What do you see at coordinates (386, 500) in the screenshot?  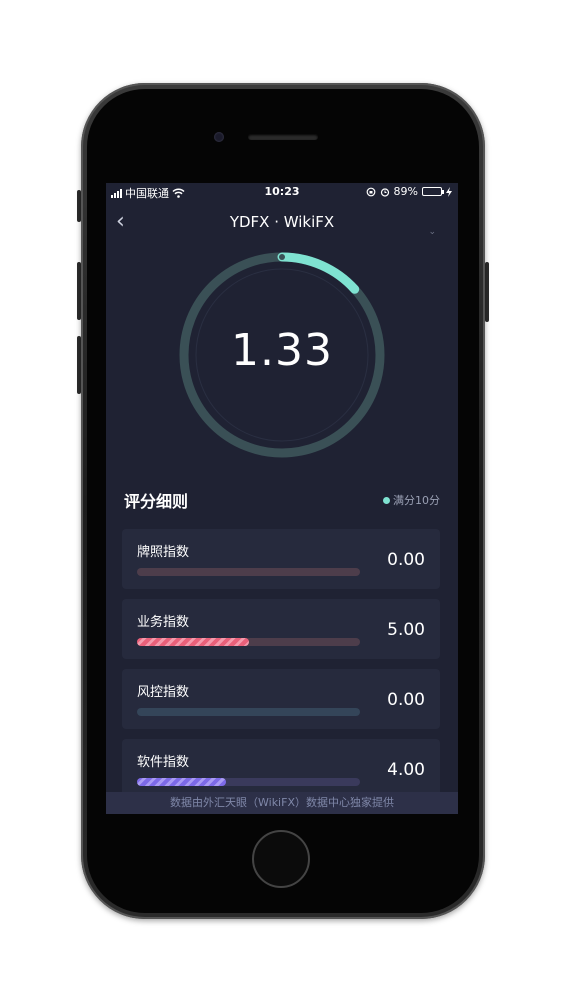 I see `legend-dot-icon` at bounding box center [386, 500].